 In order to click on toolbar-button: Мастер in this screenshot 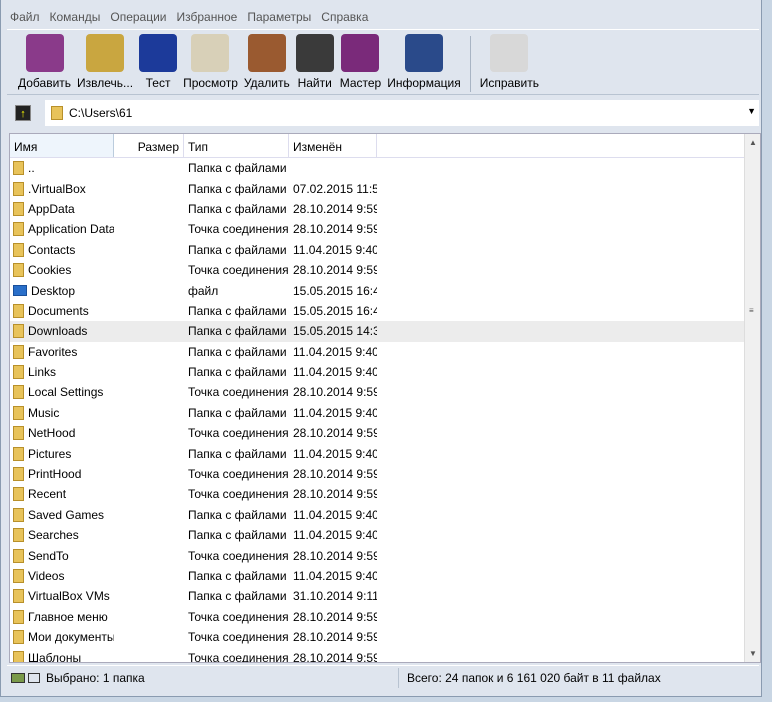, I will do `click(361, 62)`.